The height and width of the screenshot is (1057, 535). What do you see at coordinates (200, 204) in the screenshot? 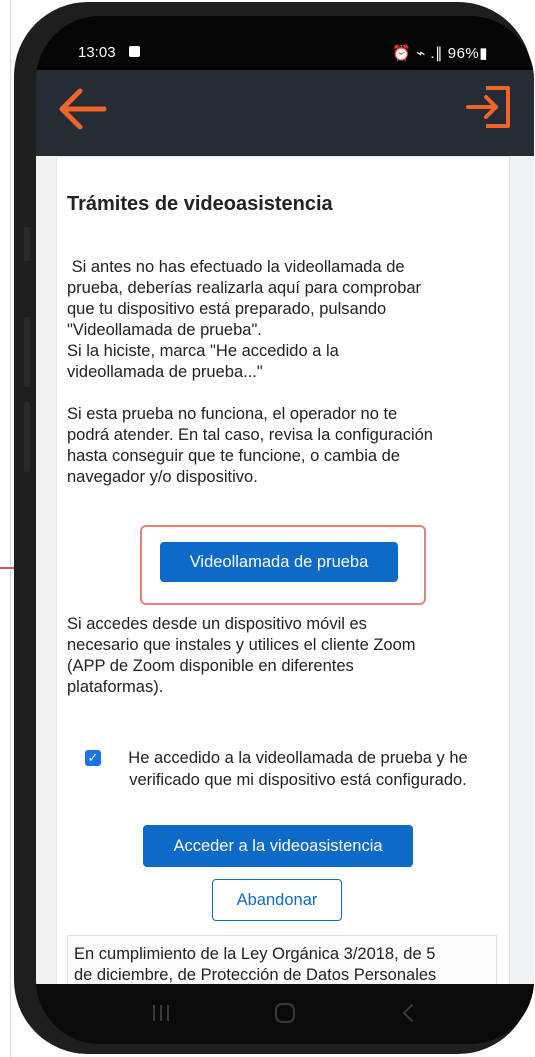
I see `page-title: Trámites de videoasistencia` at bounding box center [200, 204].